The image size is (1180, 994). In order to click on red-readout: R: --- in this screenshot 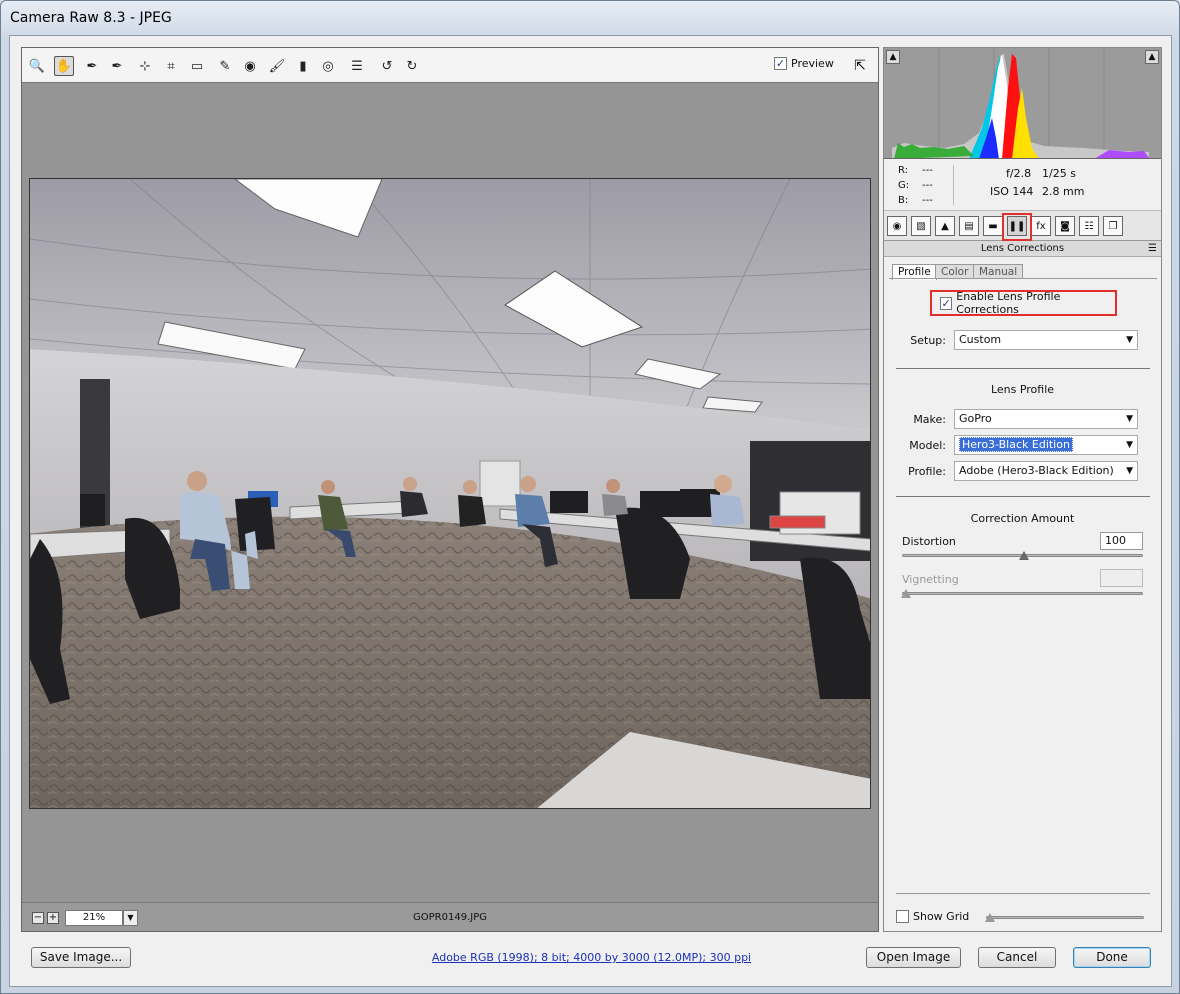, I will do `click(915, 170)`.